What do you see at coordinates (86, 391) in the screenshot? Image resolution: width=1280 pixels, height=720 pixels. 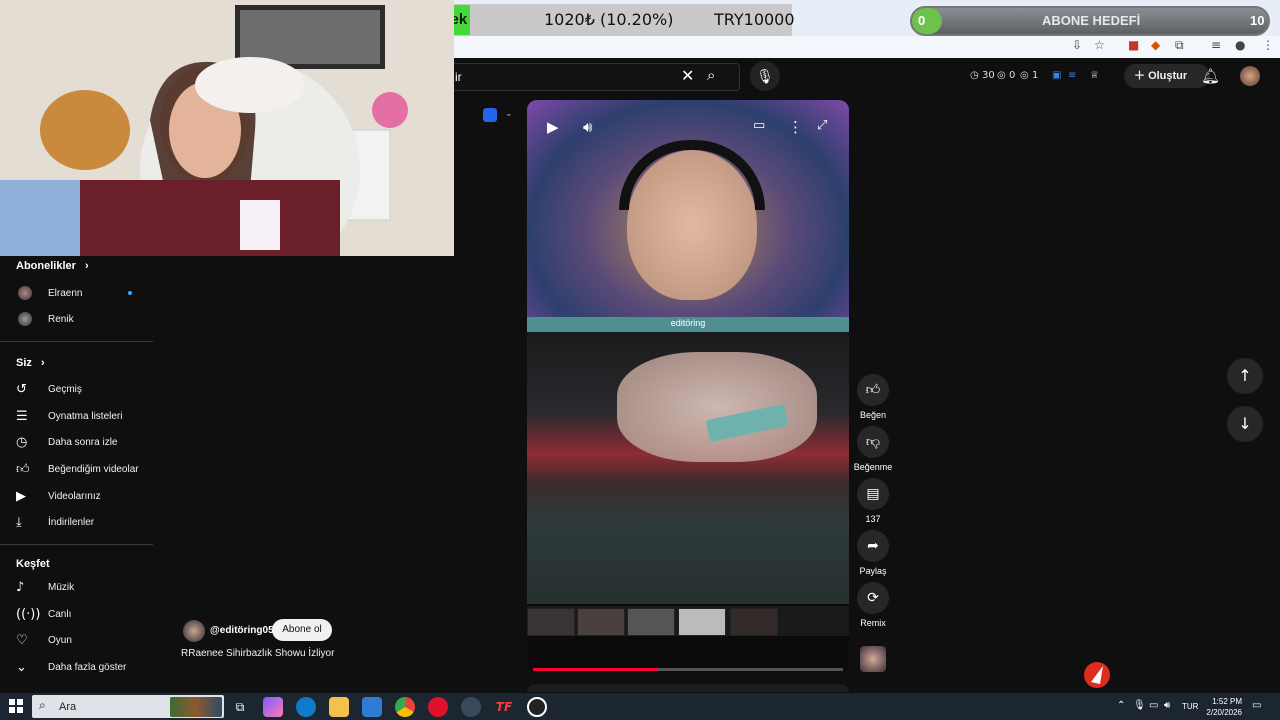 I see `sidebar-item-history: ↺ Geçmiş` at bounding box center [86, 391].